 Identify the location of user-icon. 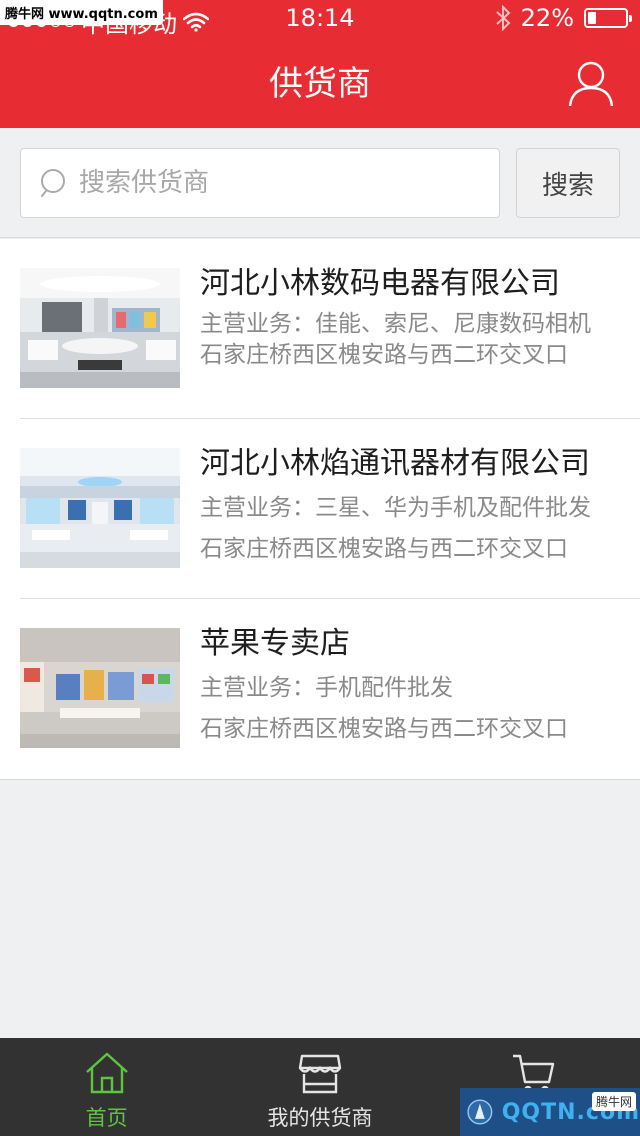
(591, 84).